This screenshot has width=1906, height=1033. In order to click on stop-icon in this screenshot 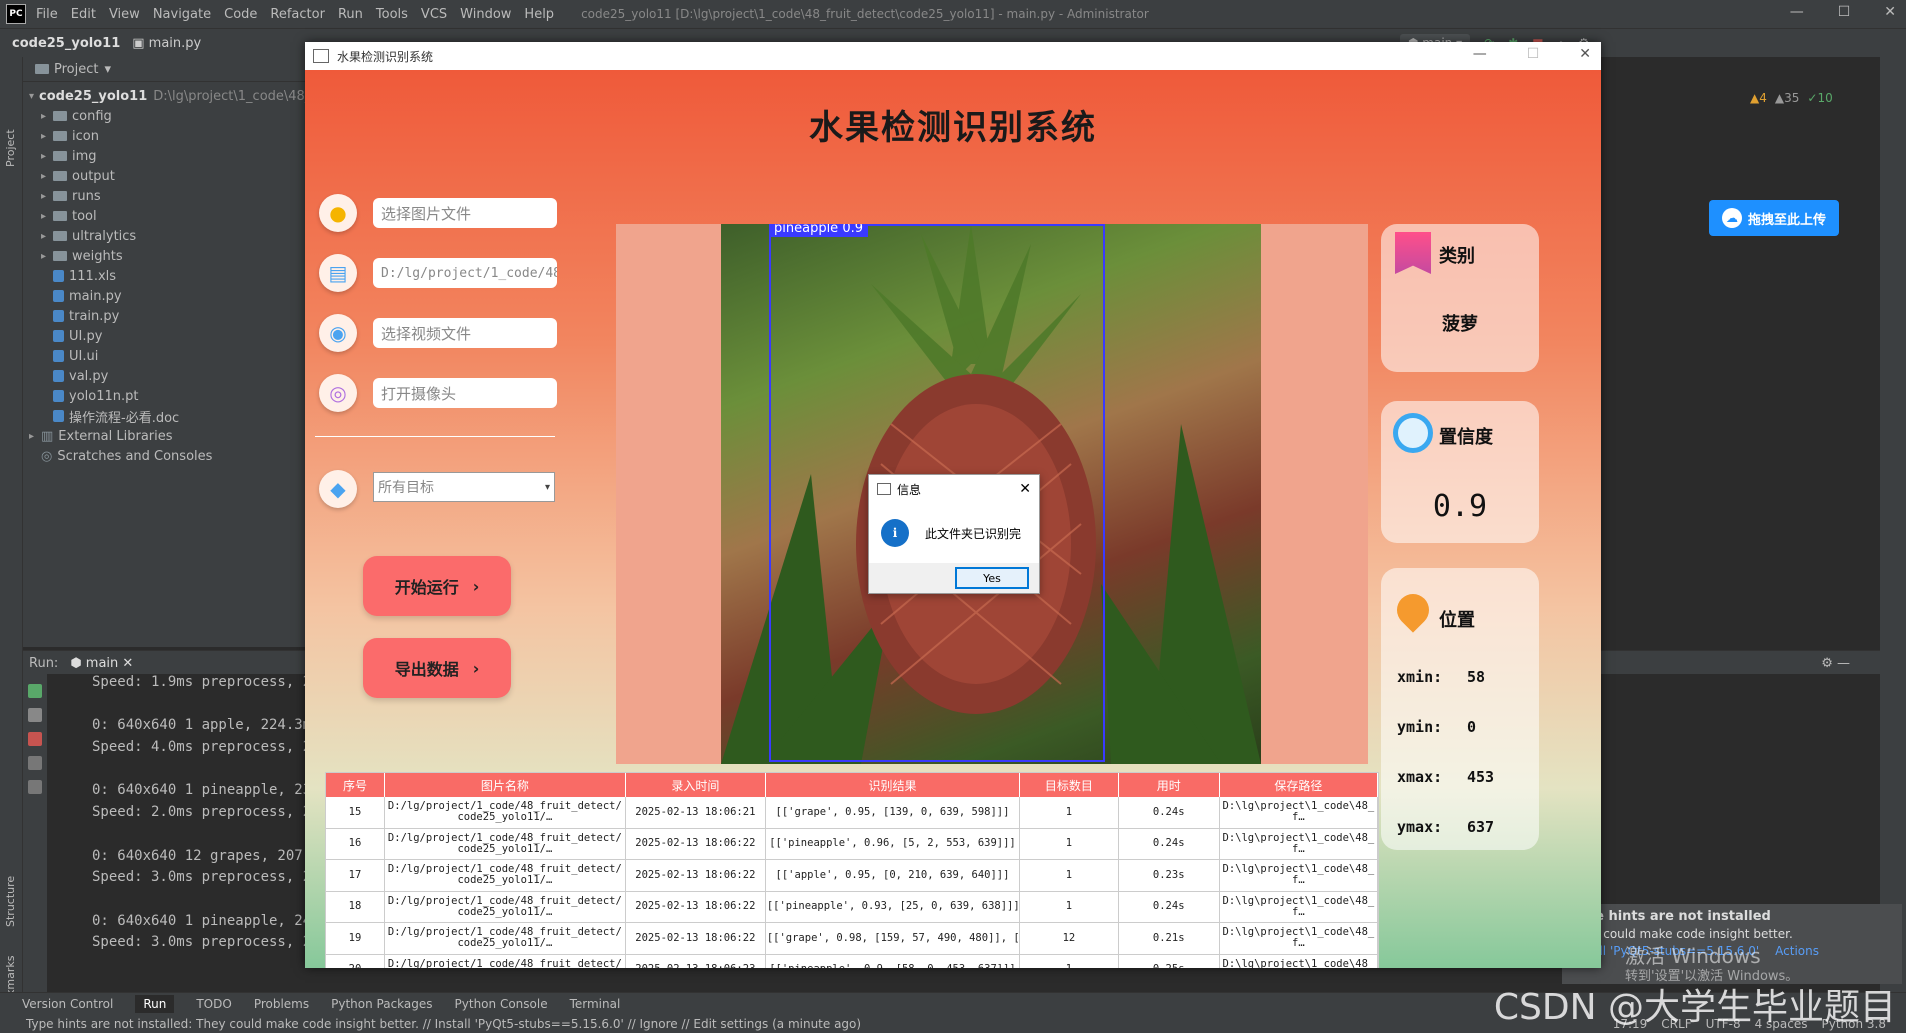, I will do `click(35, 739)`.